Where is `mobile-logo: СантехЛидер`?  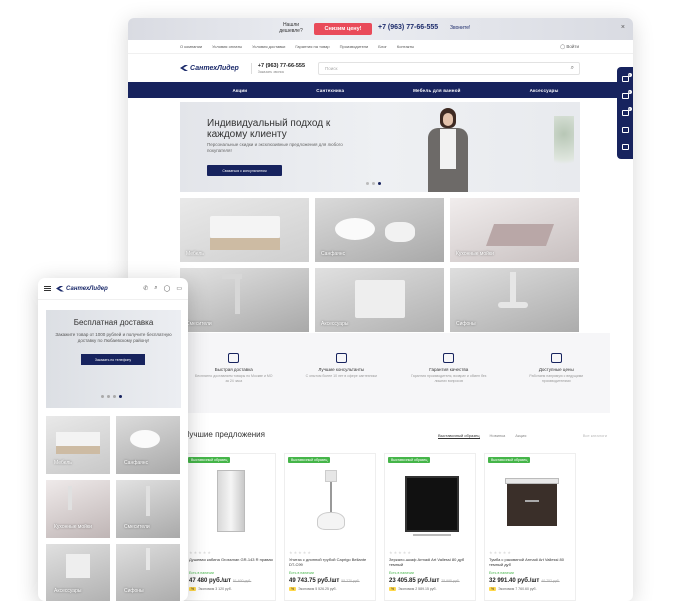
mobile-logo: СантехЛидер is located at coordinates (82, 288).